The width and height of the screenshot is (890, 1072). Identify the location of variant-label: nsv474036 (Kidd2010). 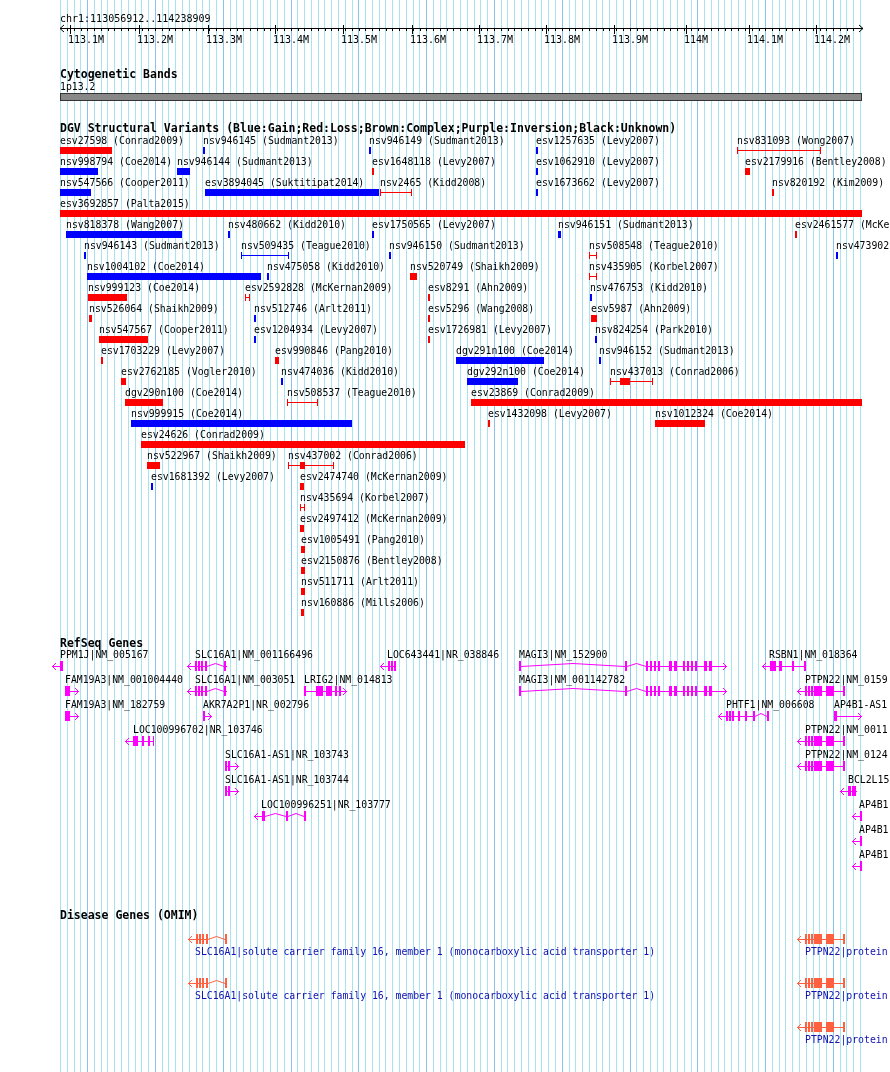
(340, 371).